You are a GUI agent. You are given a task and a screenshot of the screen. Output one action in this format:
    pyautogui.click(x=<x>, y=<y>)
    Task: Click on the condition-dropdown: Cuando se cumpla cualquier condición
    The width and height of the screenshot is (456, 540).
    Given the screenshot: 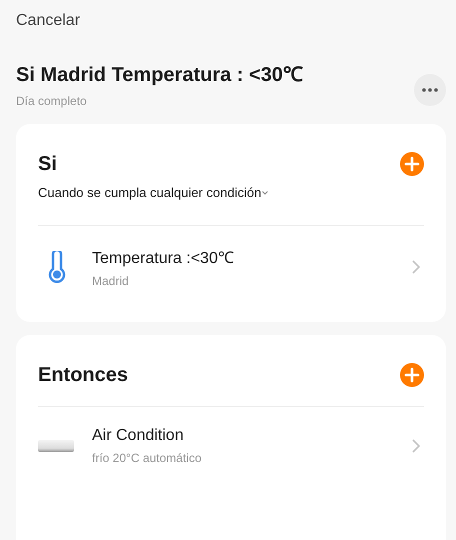 What is the action you would take?
    pyautogui.click(x=153, y=192)
    